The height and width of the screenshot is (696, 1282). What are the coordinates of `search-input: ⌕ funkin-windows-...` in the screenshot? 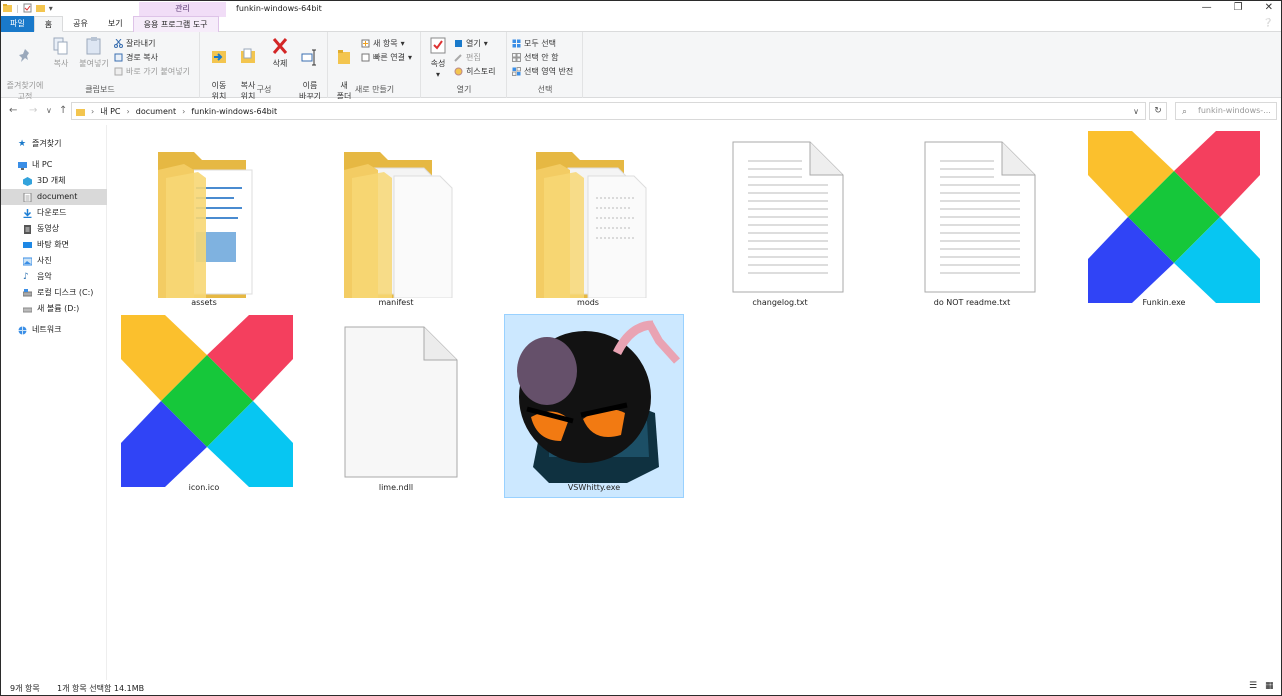 It's located at (1226, 111).